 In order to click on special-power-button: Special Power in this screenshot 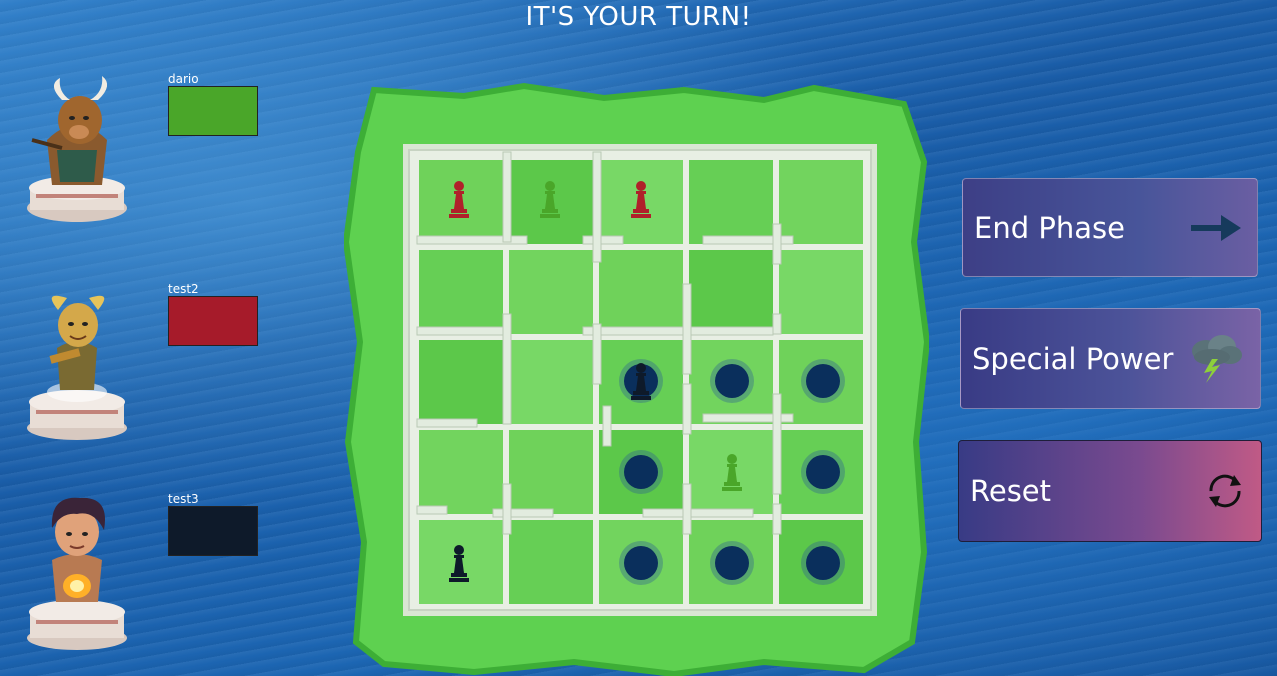, I will do `click(1110, 358)`.